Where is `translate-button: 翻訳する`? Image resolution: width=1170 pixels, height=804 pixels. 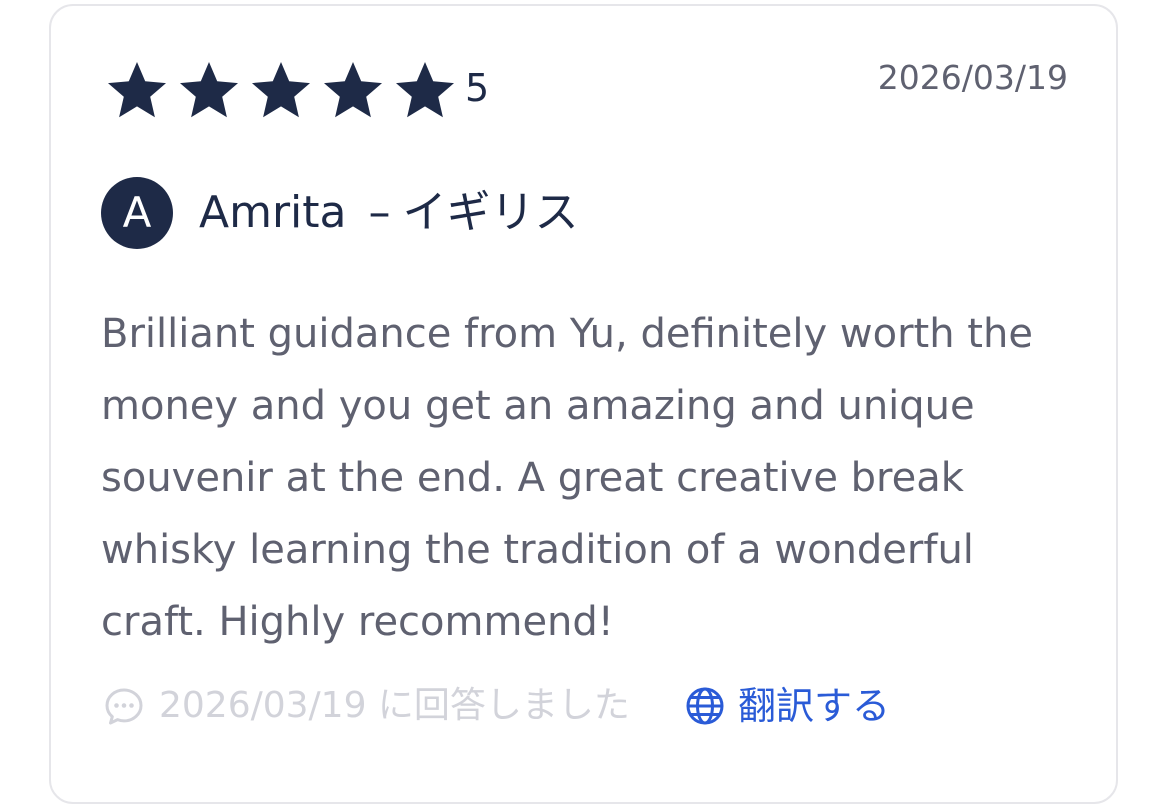
translate-button: 翻訳する is located at coordinates (787, 706).